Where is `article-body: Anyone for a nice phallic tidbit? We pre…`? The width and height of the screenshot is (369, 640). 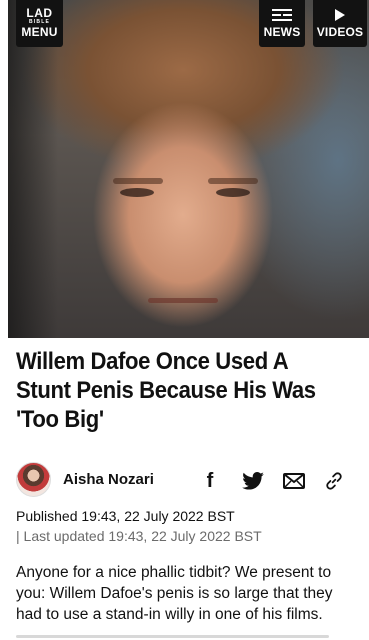 article-body: Anyone for a nice phallic tidbit? We pre… is located at coordinates (174, 593).